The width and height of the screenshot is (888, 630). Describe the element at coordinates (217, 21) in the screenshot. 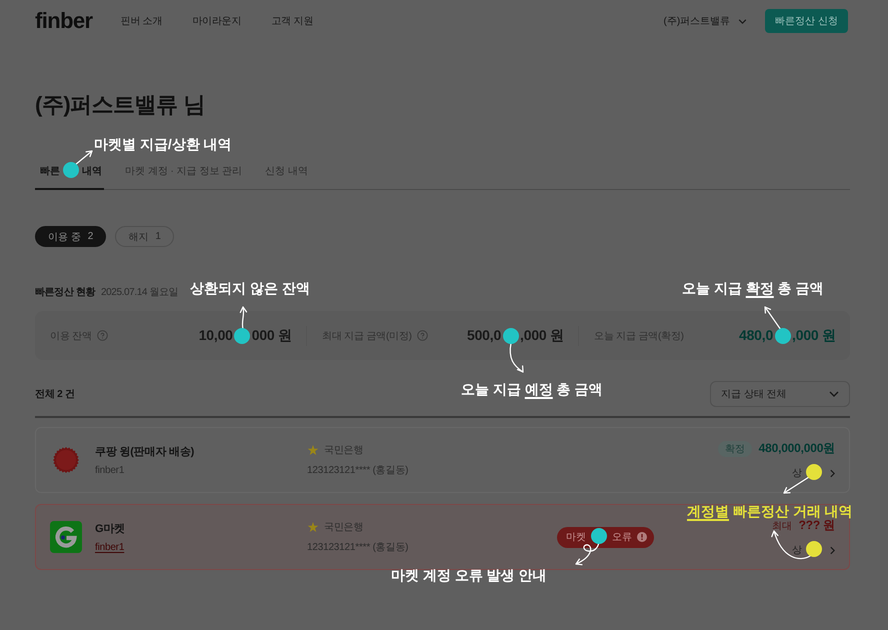

I see `nav-link: 마이라운지` at that location.